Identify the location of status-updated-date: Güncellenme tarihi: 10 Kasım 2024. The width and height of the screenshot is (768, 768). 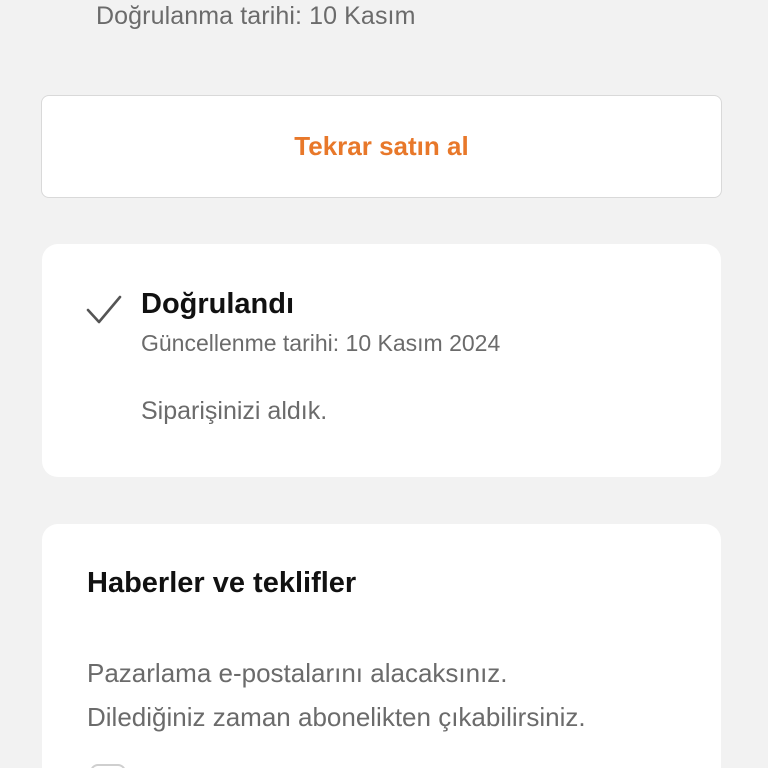
(321, 343).